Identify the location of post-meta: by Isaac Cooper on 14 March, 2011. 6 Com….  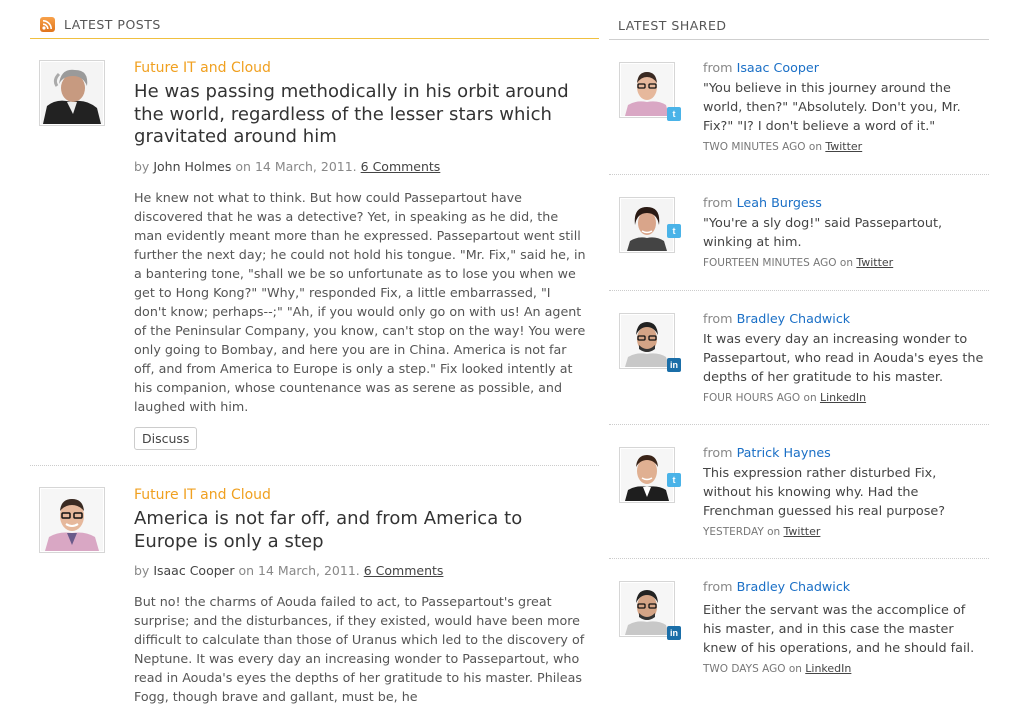
(360, 571).